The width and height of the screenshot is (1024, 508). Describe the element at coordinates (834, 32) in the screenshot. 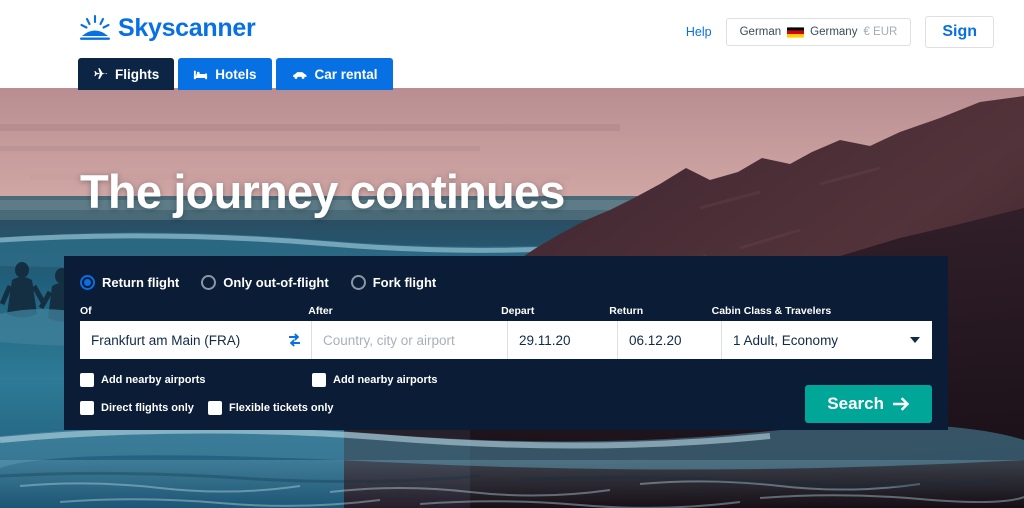

I see `locale-country: Germany` at that location.